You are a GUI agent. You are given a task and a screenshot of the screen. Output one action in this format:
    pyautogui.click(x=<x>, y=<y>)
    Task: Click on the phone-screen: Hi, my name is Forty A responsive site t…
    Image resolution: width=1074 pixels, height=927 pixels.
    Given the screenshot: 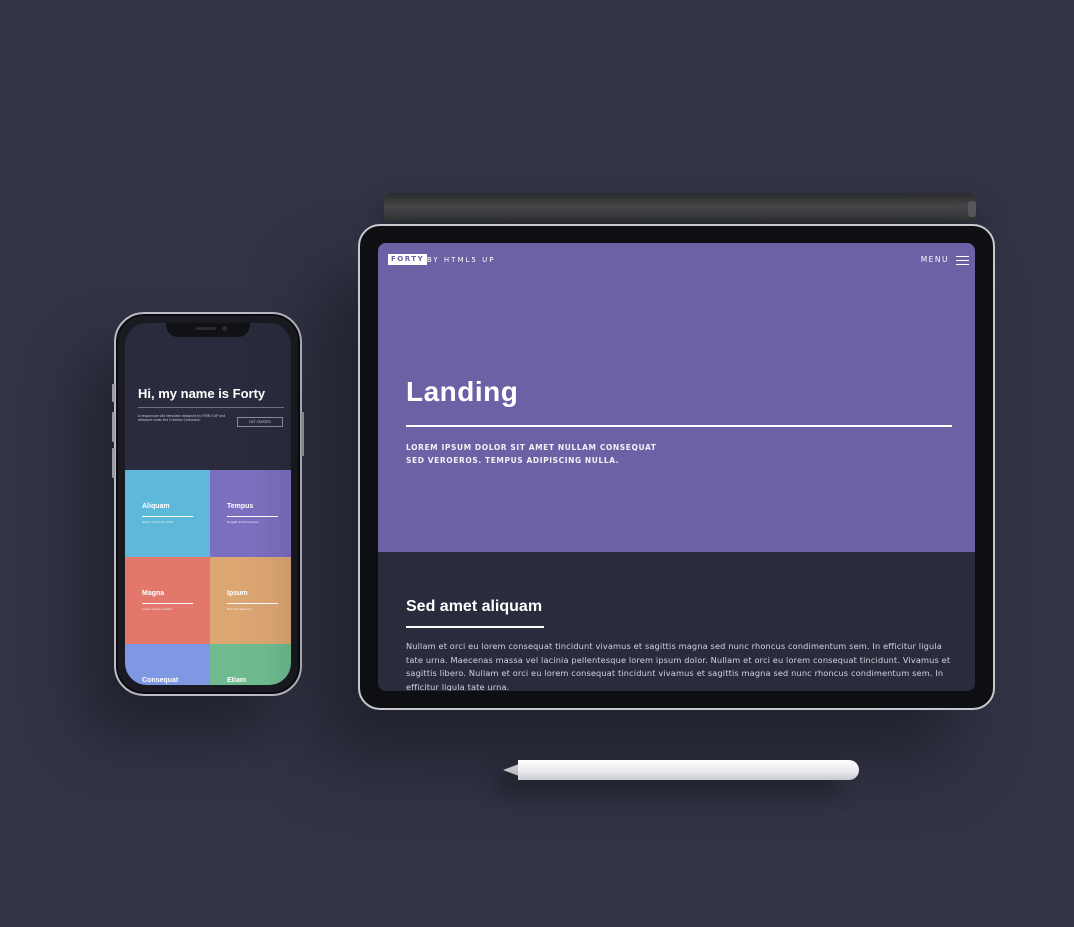 What is the action you would take?
    pyautogui.click(x=208, y=504)
    